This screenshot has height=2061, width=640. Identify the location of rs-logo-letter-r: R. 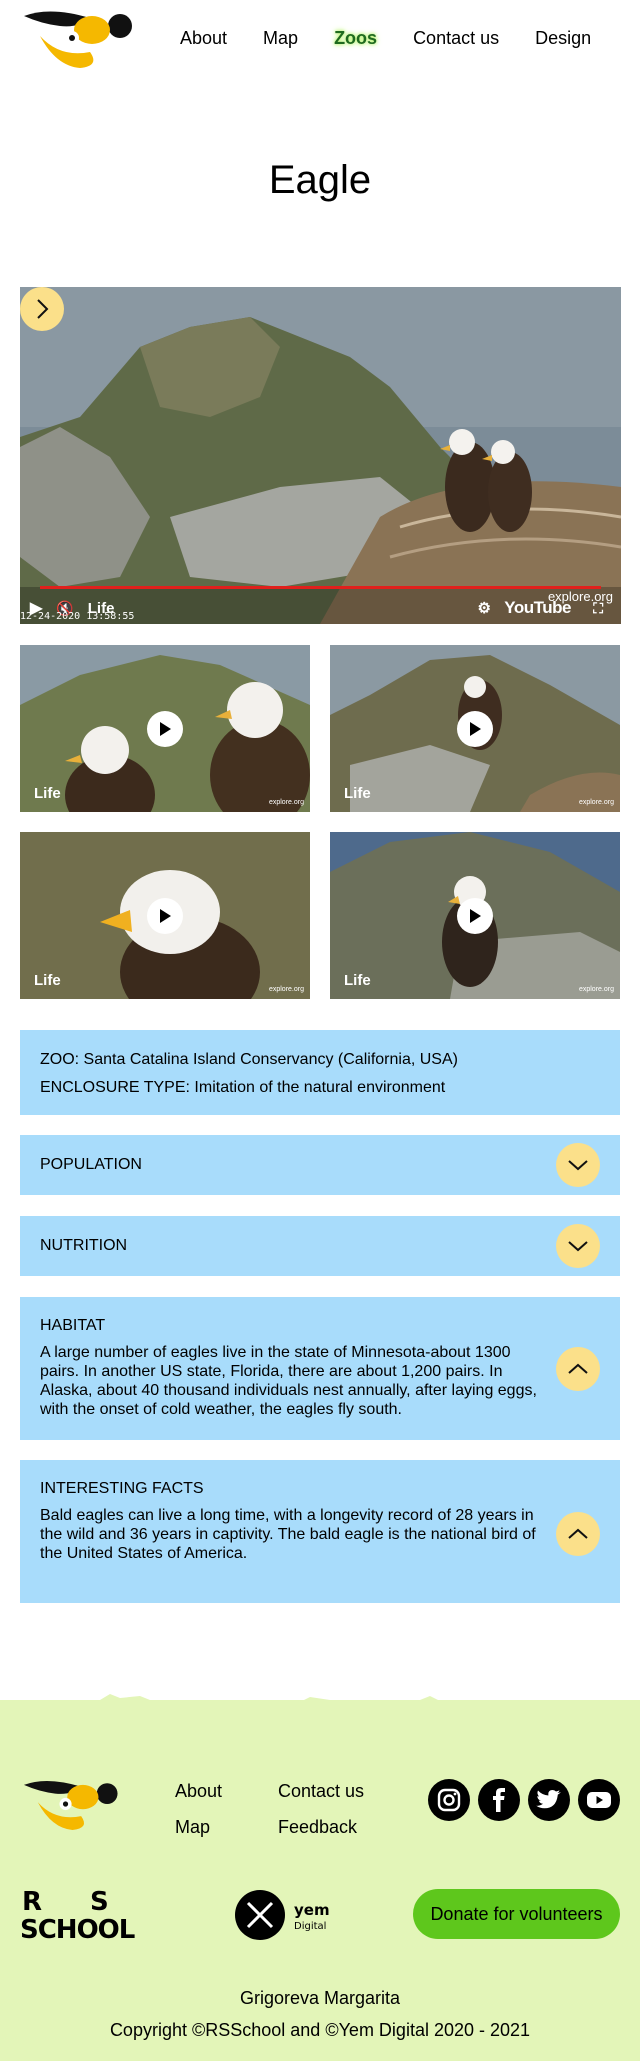
(32, 1902).